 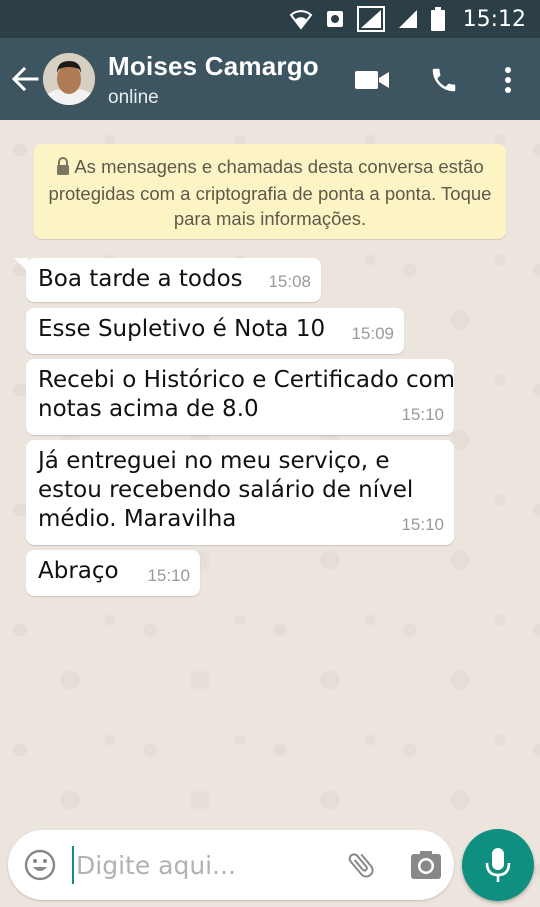 I want to click on battery-icon, so click(x=437, y=19).